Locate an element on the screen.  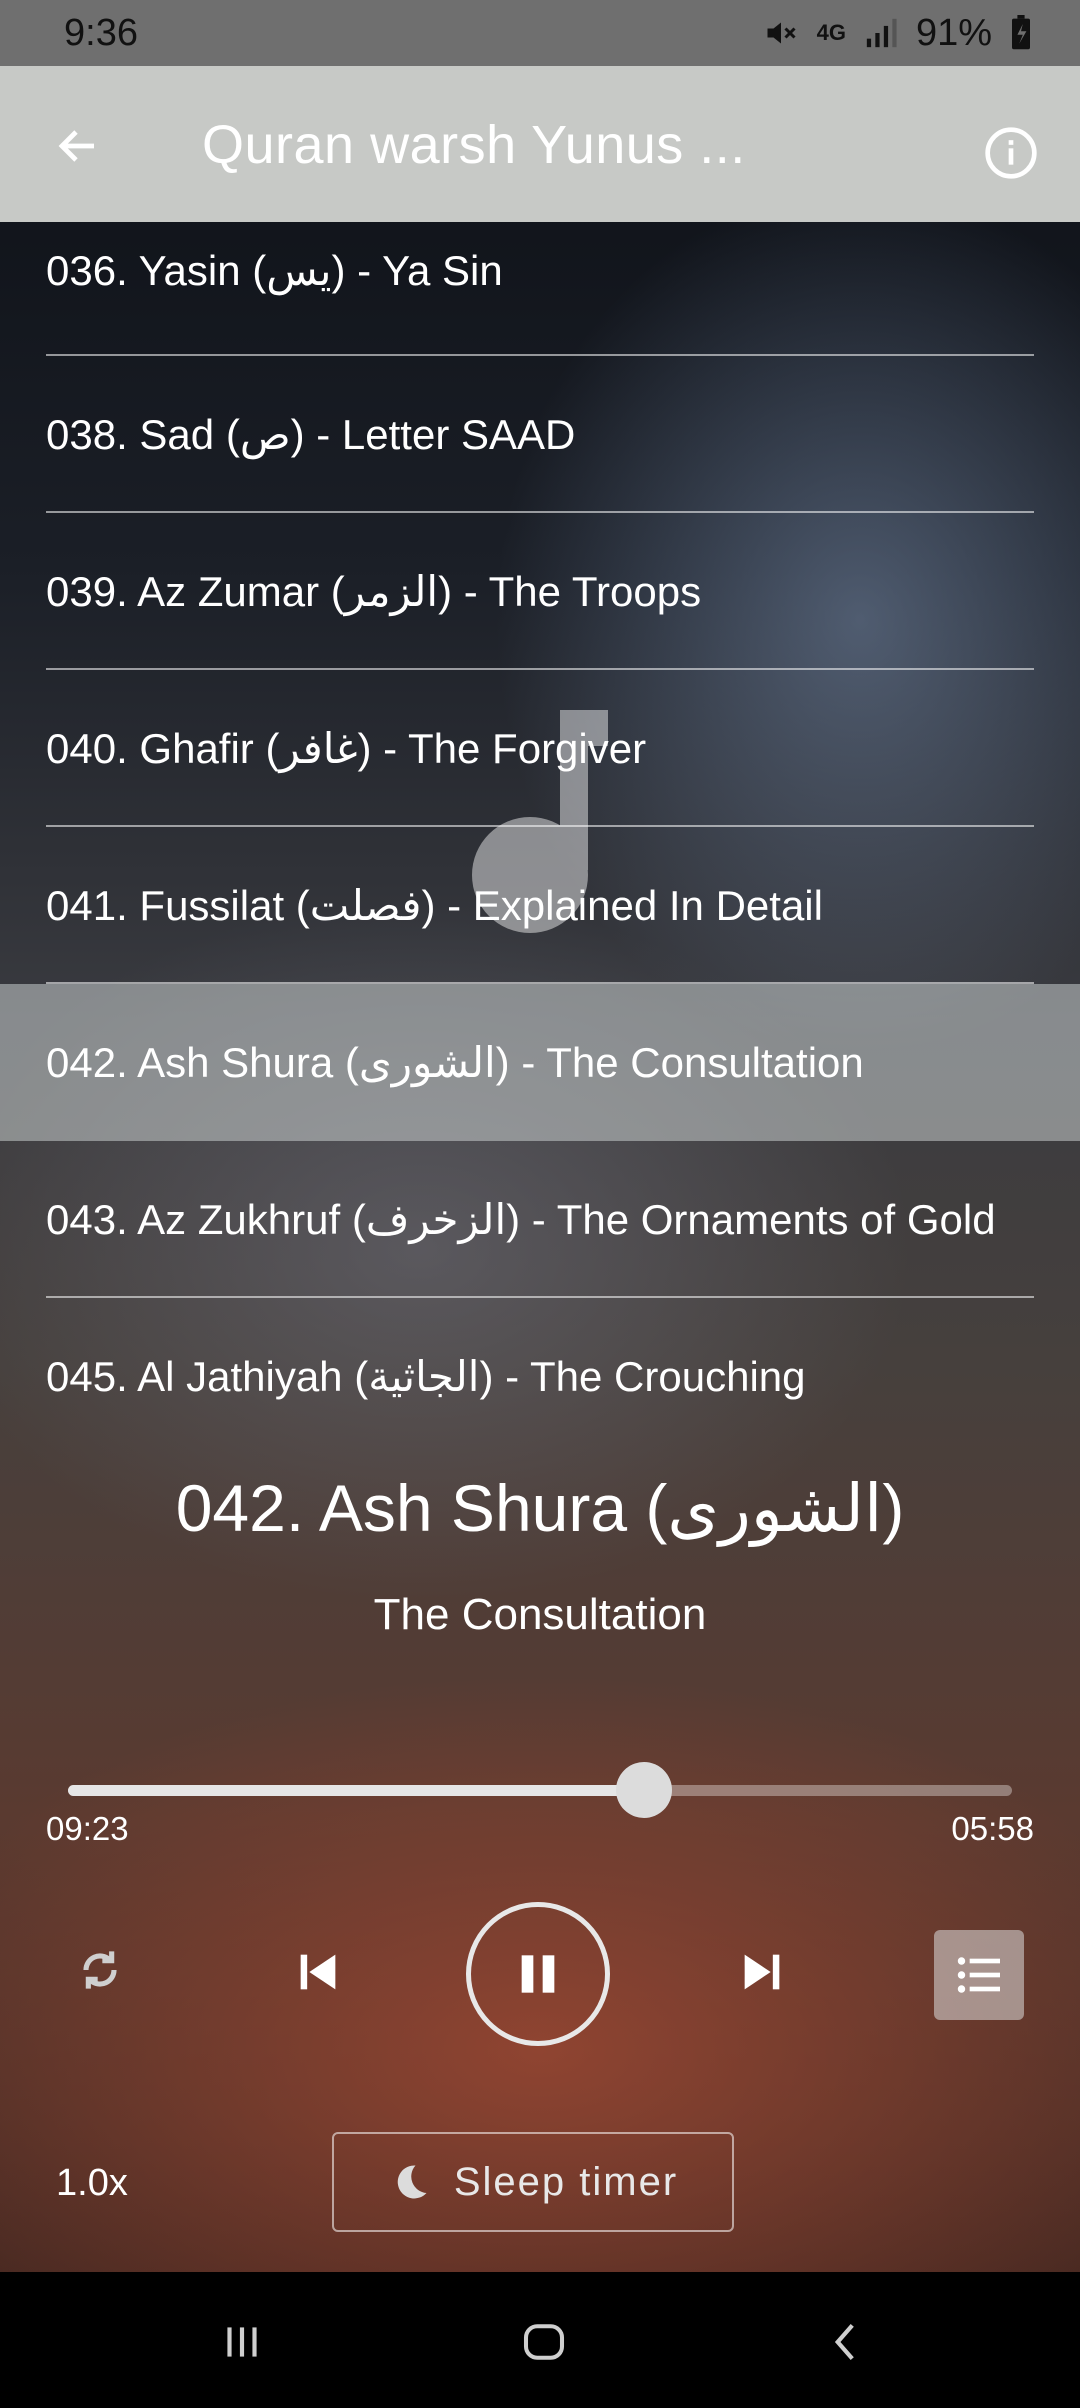
info-button is located at coordinates (1011, 153).